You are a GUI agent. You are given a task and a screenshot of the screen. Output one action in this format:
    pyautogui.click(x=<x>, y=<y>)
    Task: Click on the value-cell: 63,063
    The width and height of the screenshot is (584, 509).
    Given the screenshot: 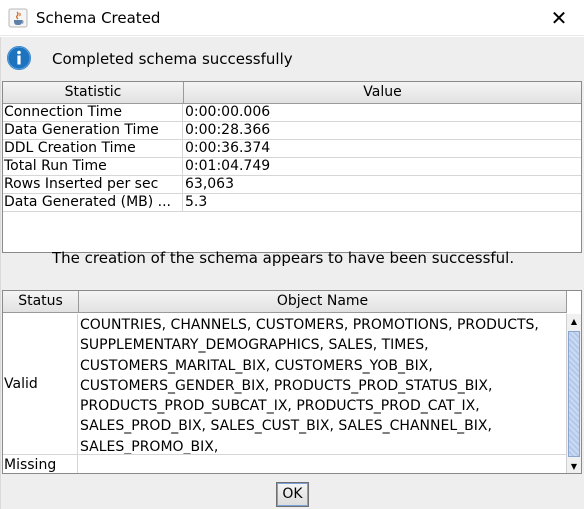 What is the action you would take?
    pyautogui.click(x=209, y=184)
    